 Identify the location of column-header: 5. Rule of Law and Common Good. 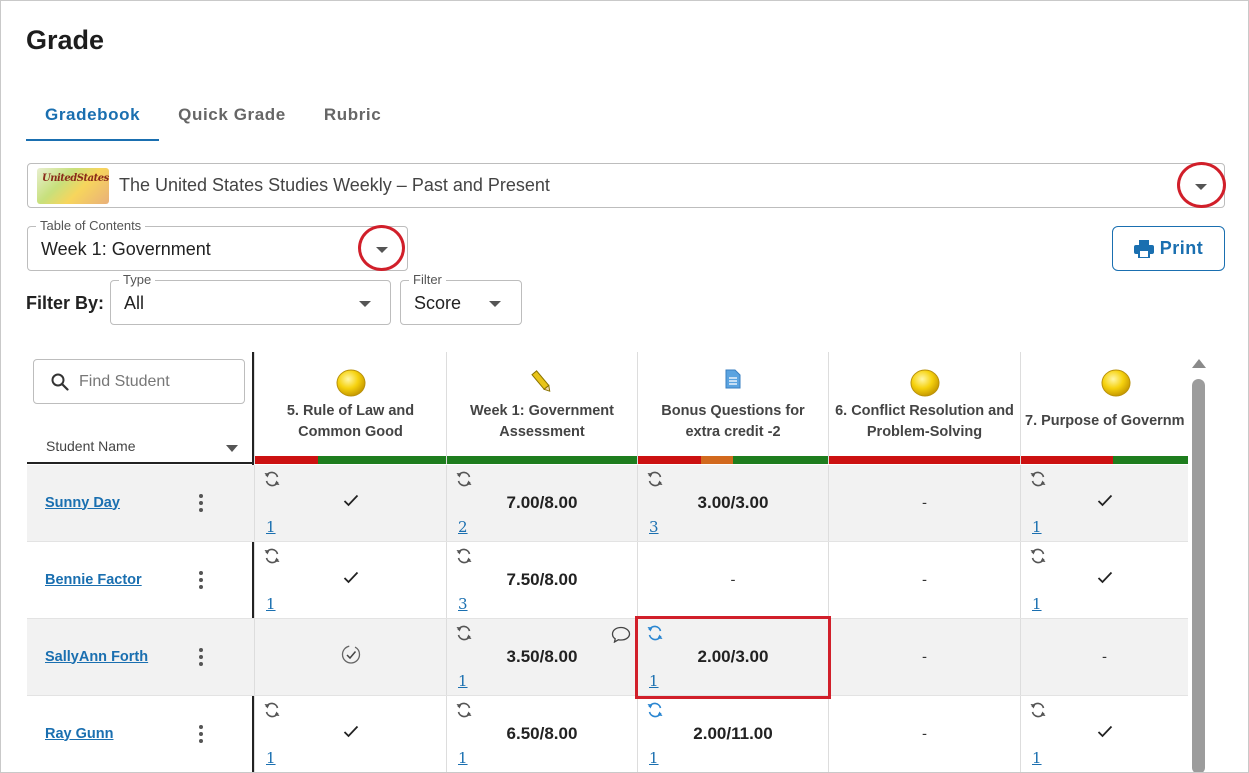
(350, 408).